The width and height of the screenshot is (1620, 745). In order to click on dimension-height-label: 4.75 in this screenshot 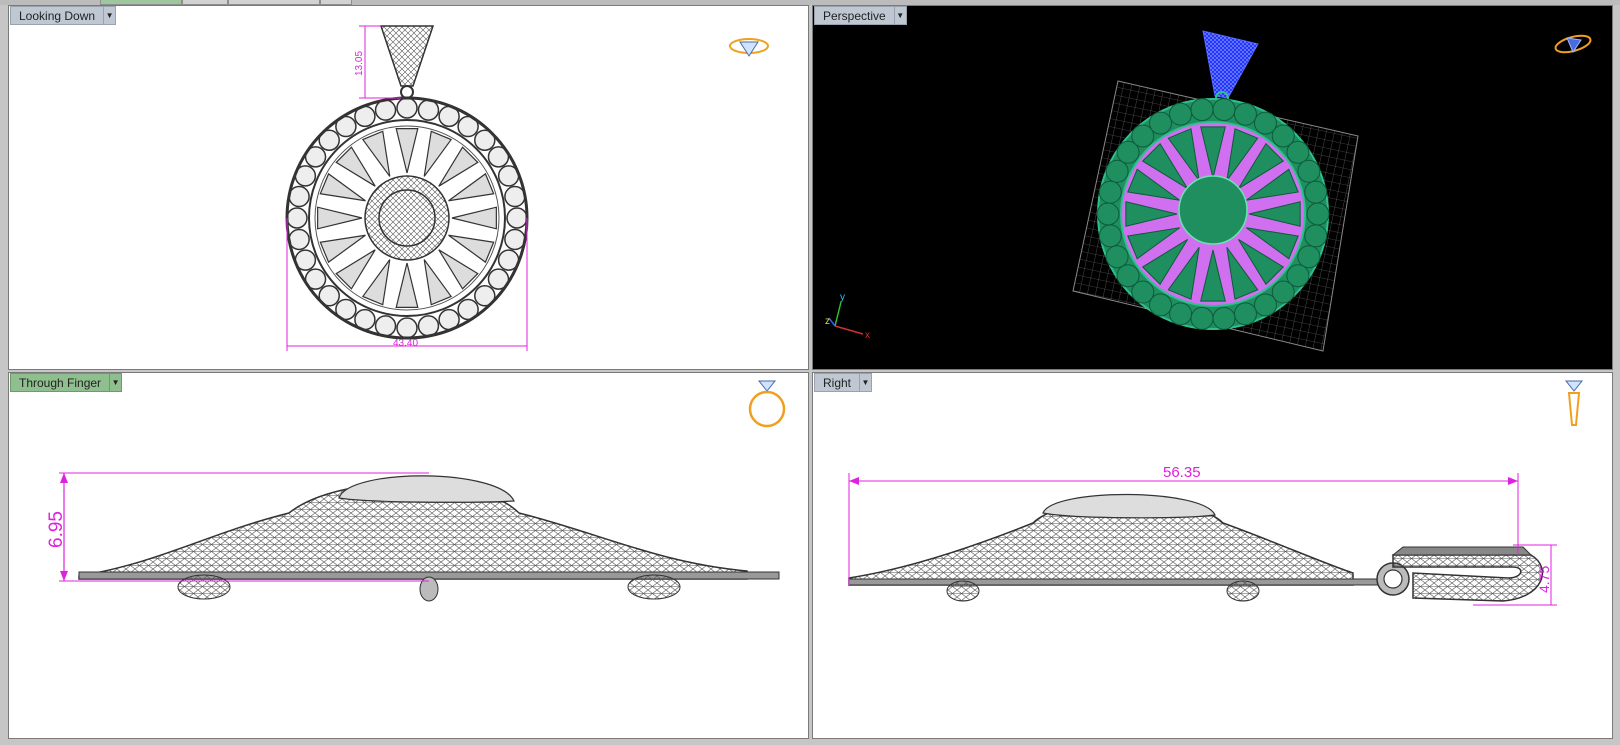, I will do `click(1544, 579)`.